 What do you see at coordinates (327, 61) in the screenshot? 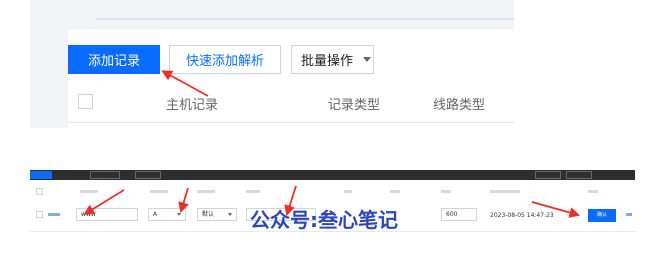
I see `batch-operation-label: 批量操作` at bounding box center [327, 61].